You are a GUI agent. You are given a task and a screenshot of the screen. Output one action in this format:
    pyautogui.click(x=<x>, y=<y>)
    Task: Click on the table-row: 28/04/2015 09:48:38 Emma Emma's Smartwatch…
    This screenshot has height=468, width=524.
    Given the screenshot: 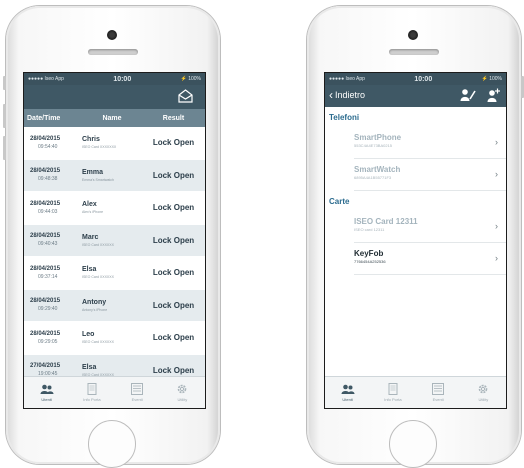 What is the action you would take?
    pyautogui.click(x=114, y=175)
    